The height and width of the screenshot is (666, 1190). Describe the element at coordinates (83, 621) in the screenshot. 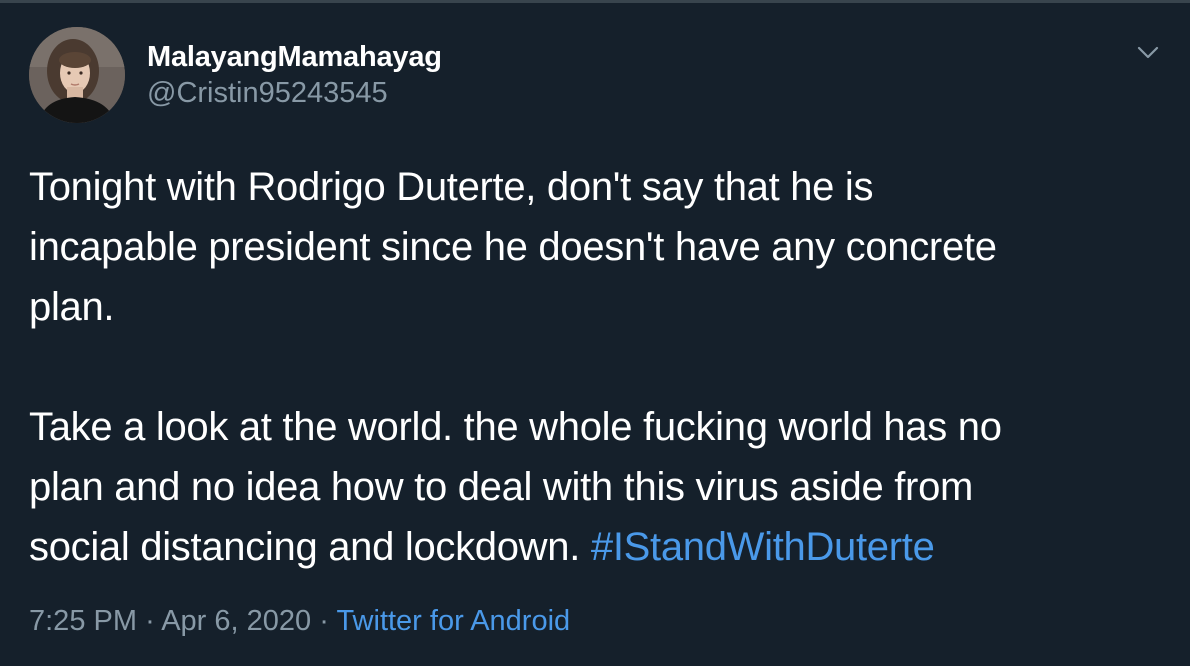

I see `tweet-time: 7:25 PM` at that location.